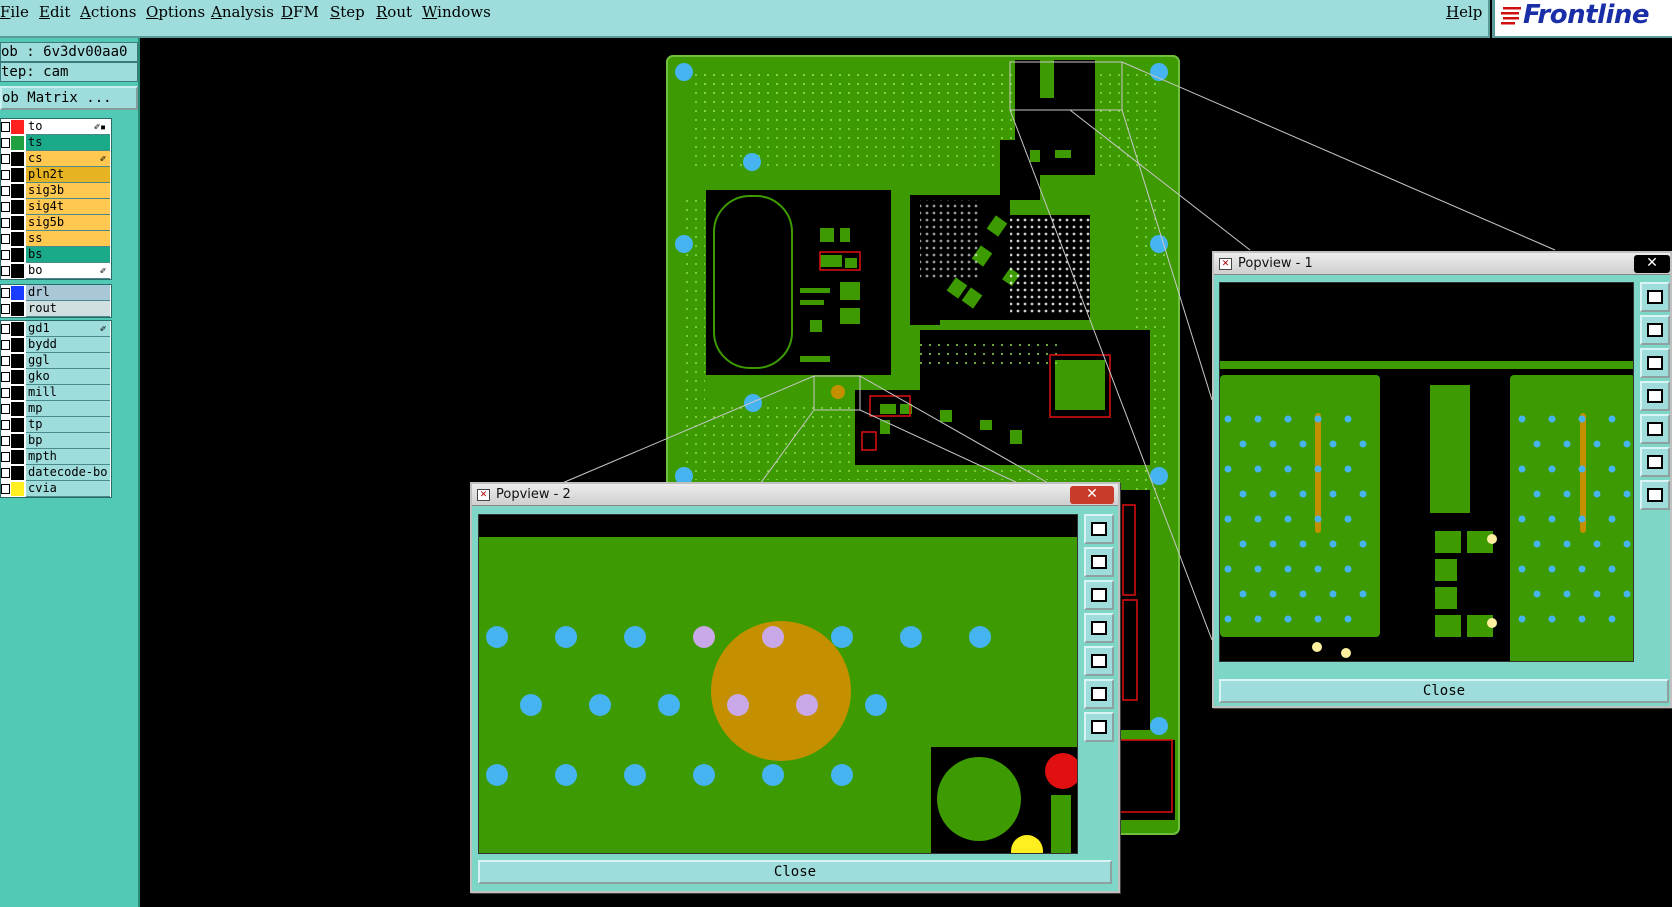 Image resolution: width=1672 pixels, height=907 pixels. I want to click on menu-analysis: Analysis, so click(242, 12).